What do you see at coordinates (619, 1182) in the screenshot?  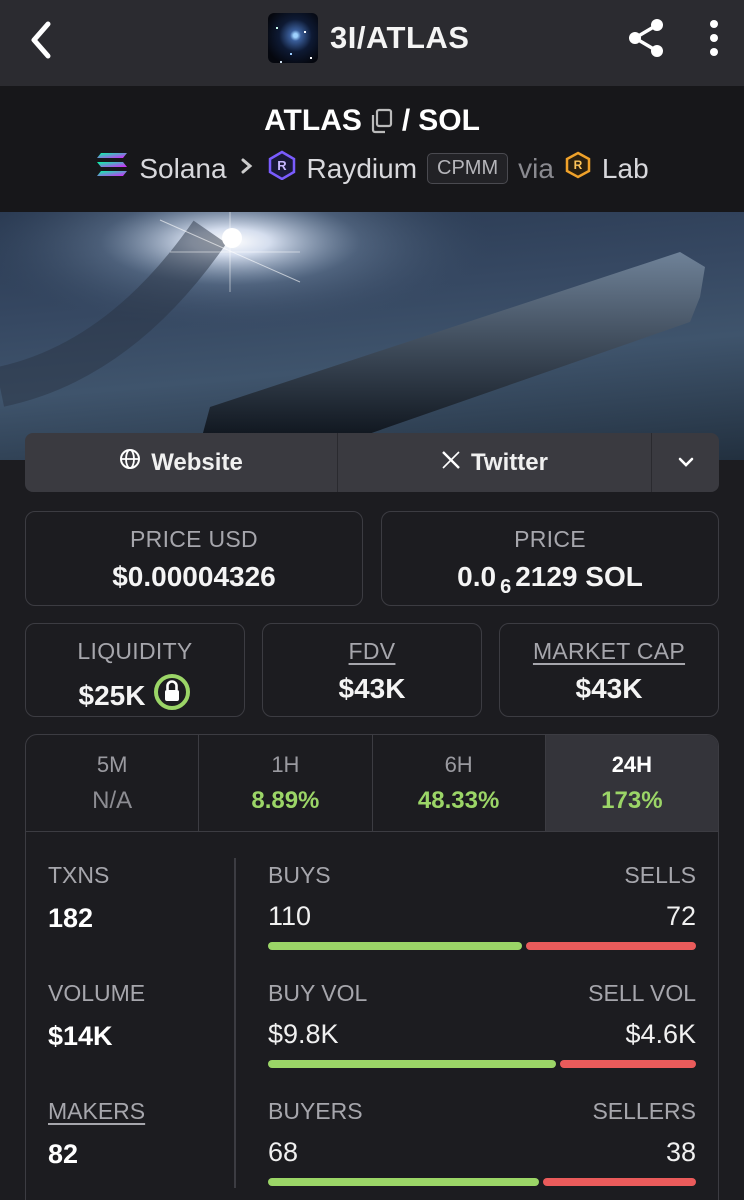 I see `sellers-bar-fill` at bounding box center [619, 1182].